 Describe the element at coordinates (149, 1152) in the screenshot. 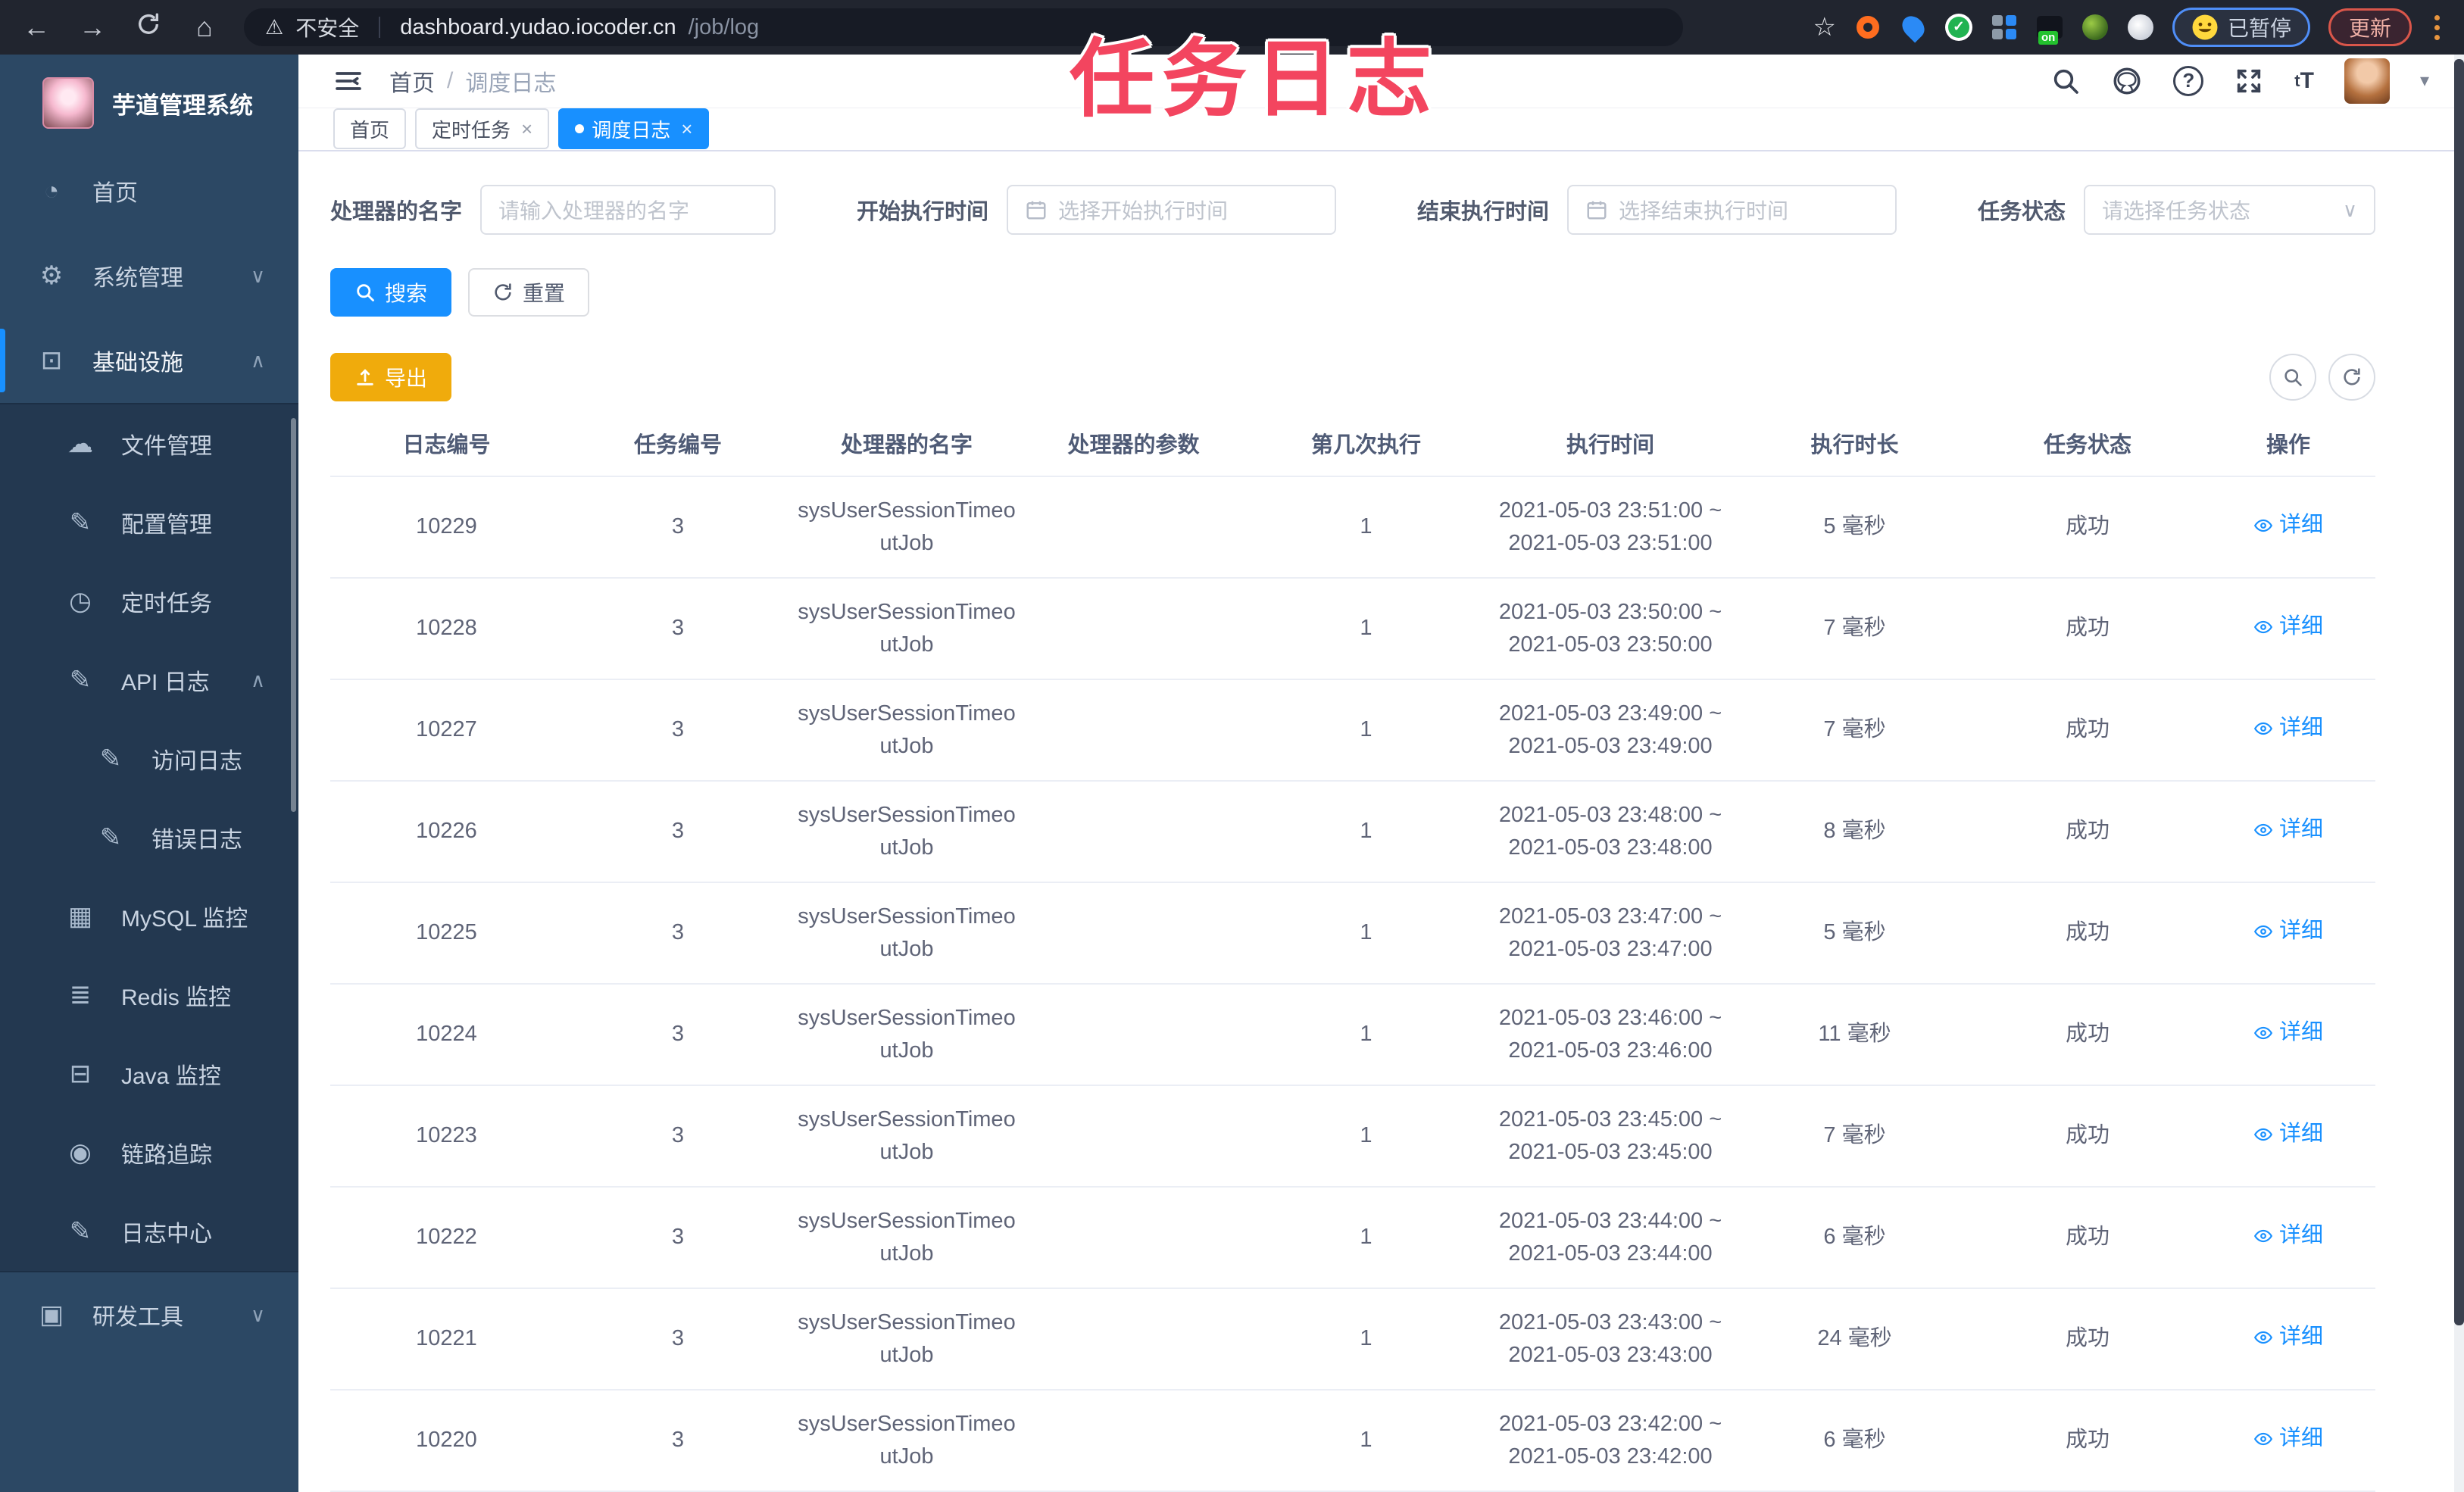

I see `sidebar-item-链路追踪: ◉ 链路追踪` at that location.